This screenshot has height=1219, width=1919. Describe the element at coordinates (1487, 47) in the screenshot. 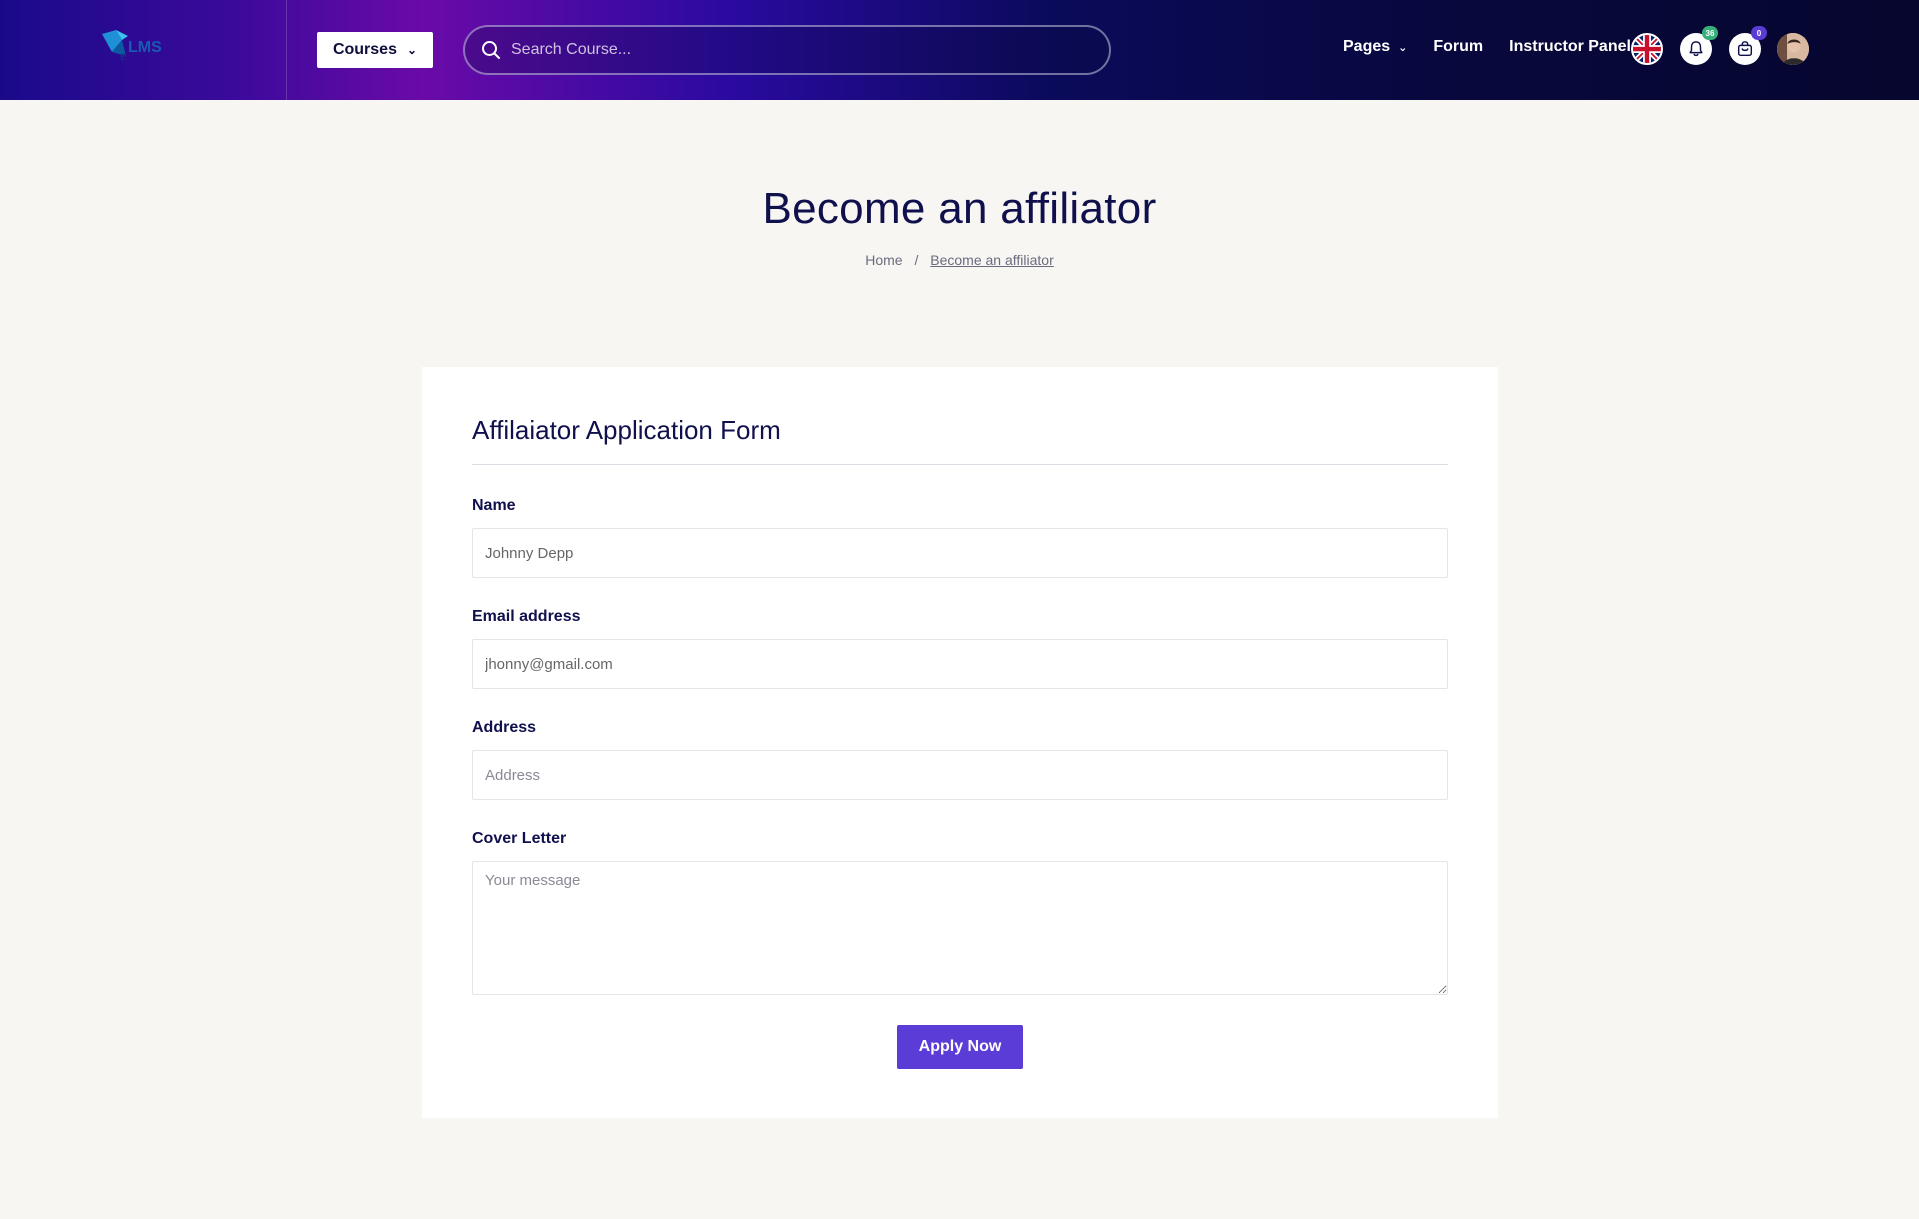

I see `main-nav: Pages ⌄ Forum Instructor Panel` at that location.